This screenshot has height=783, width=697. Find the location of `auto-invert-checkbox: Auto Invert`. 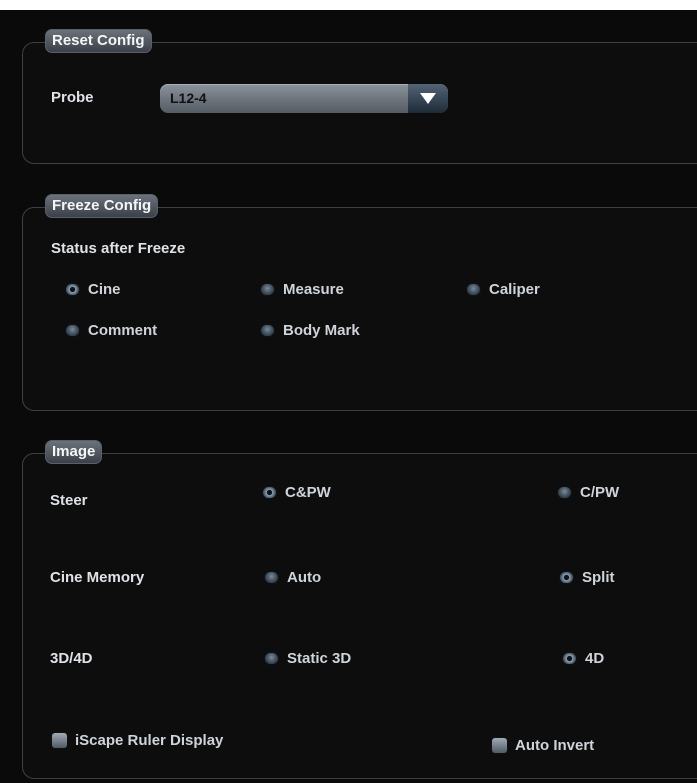

auto-invert-checkbox: Auto Invert is located at coordinates (543, 745).